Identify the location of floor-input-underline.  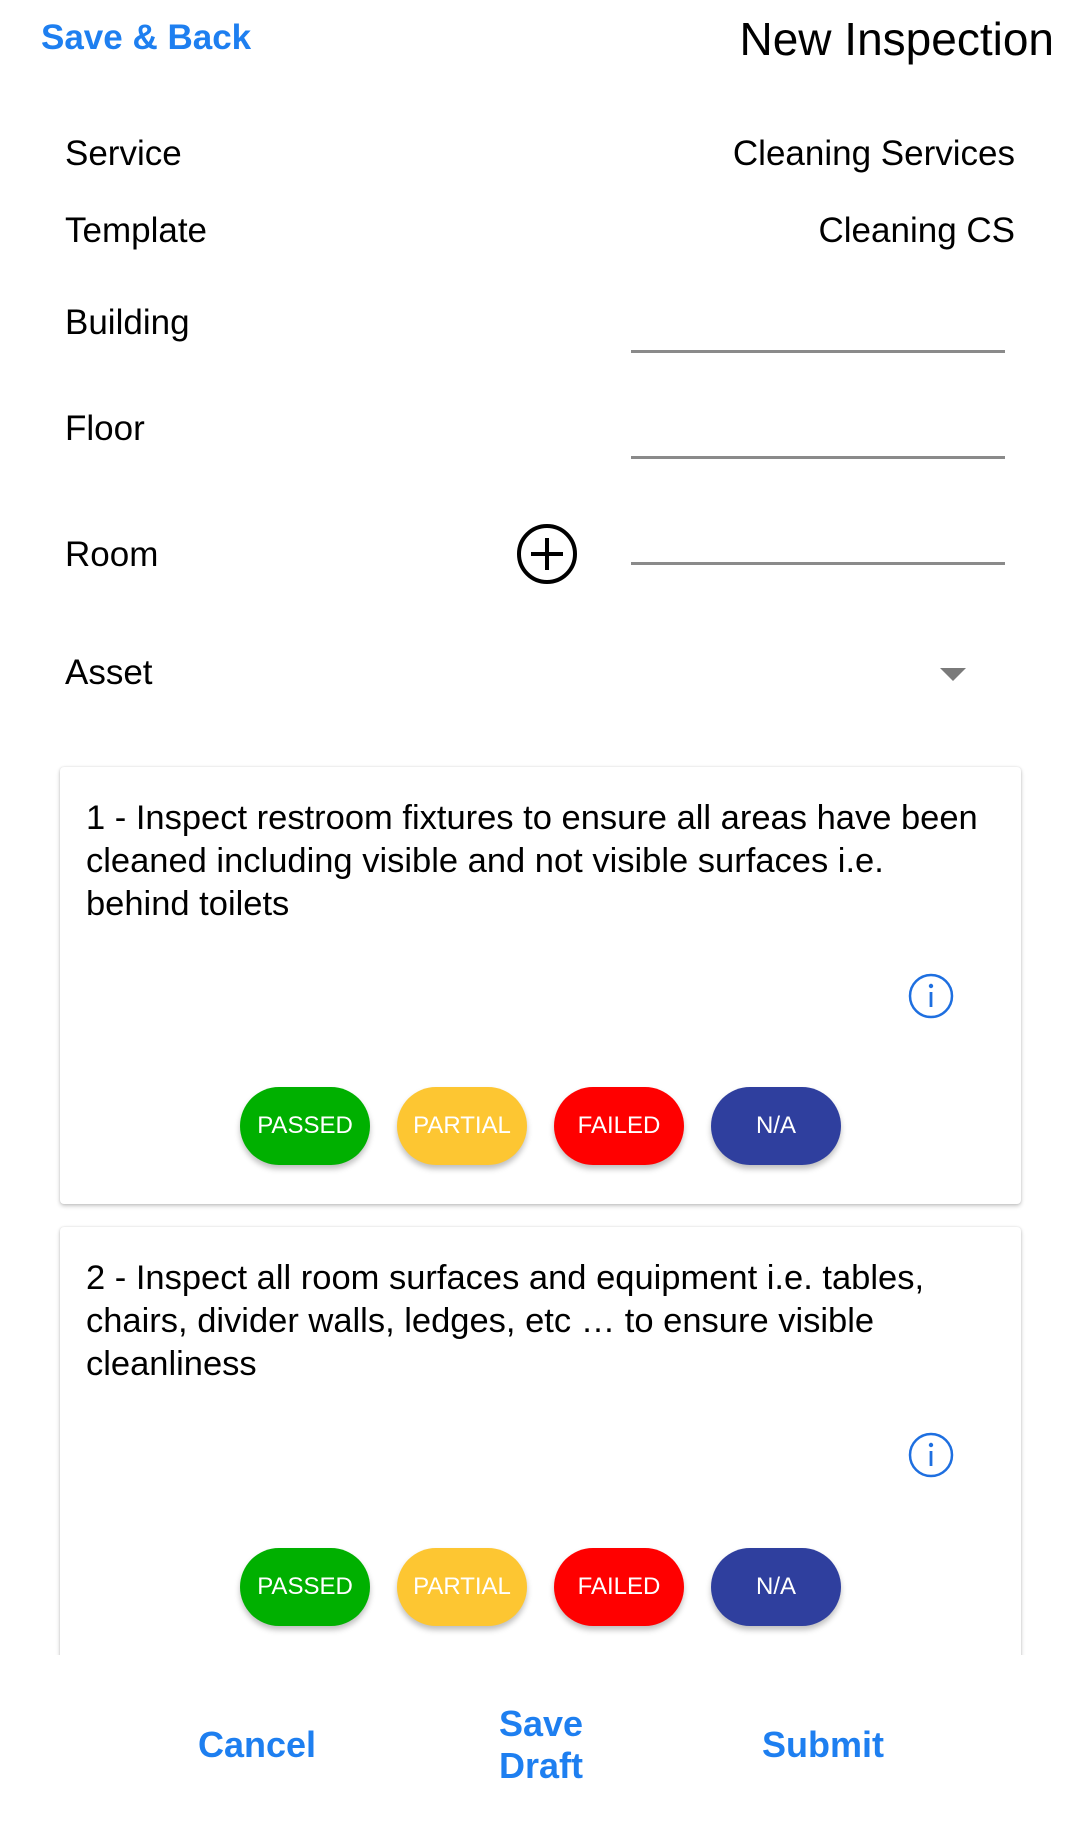
(818, 457).